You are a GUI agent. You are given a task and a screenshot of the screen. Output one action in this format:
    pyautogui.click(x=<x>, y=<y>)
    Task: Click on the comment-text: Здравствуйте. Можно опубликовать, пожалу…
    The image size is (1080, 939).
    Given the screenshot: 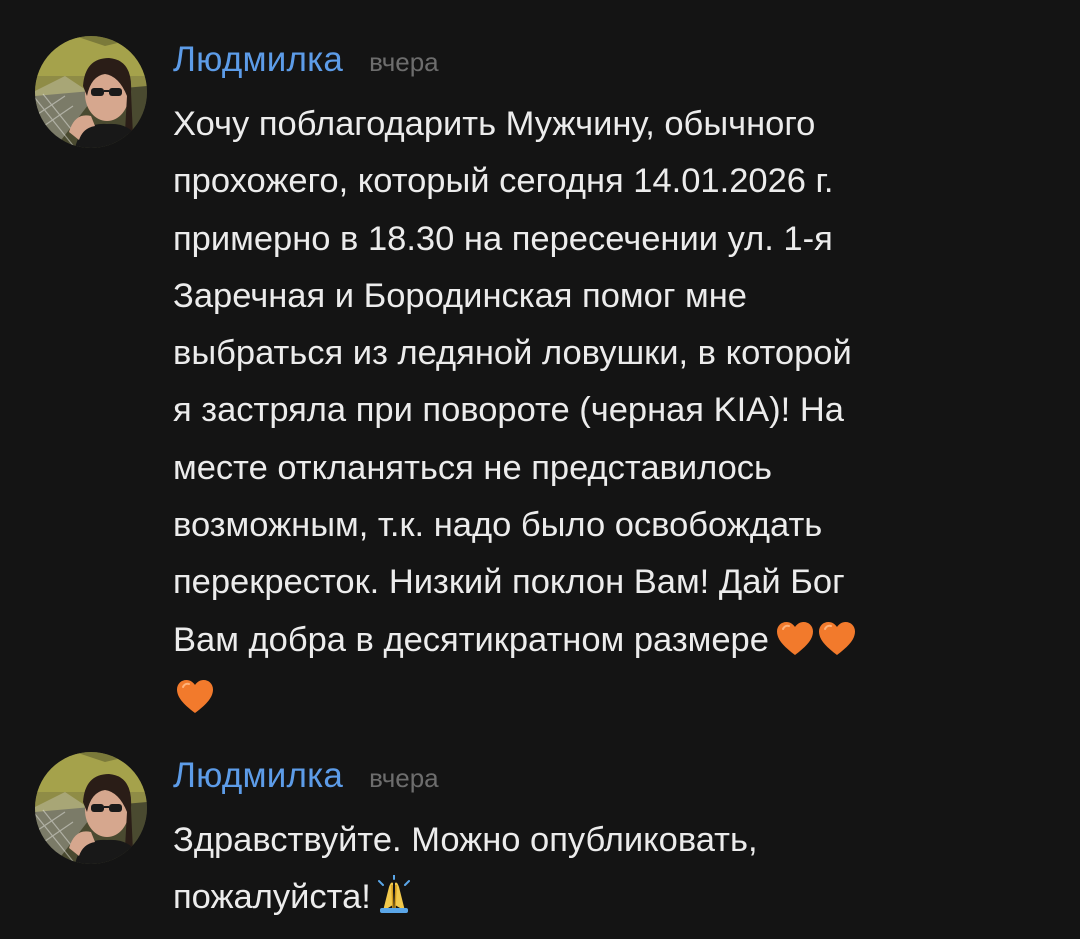 What is the action you would take?
    pyautogui.click(x=613, y=869)
    